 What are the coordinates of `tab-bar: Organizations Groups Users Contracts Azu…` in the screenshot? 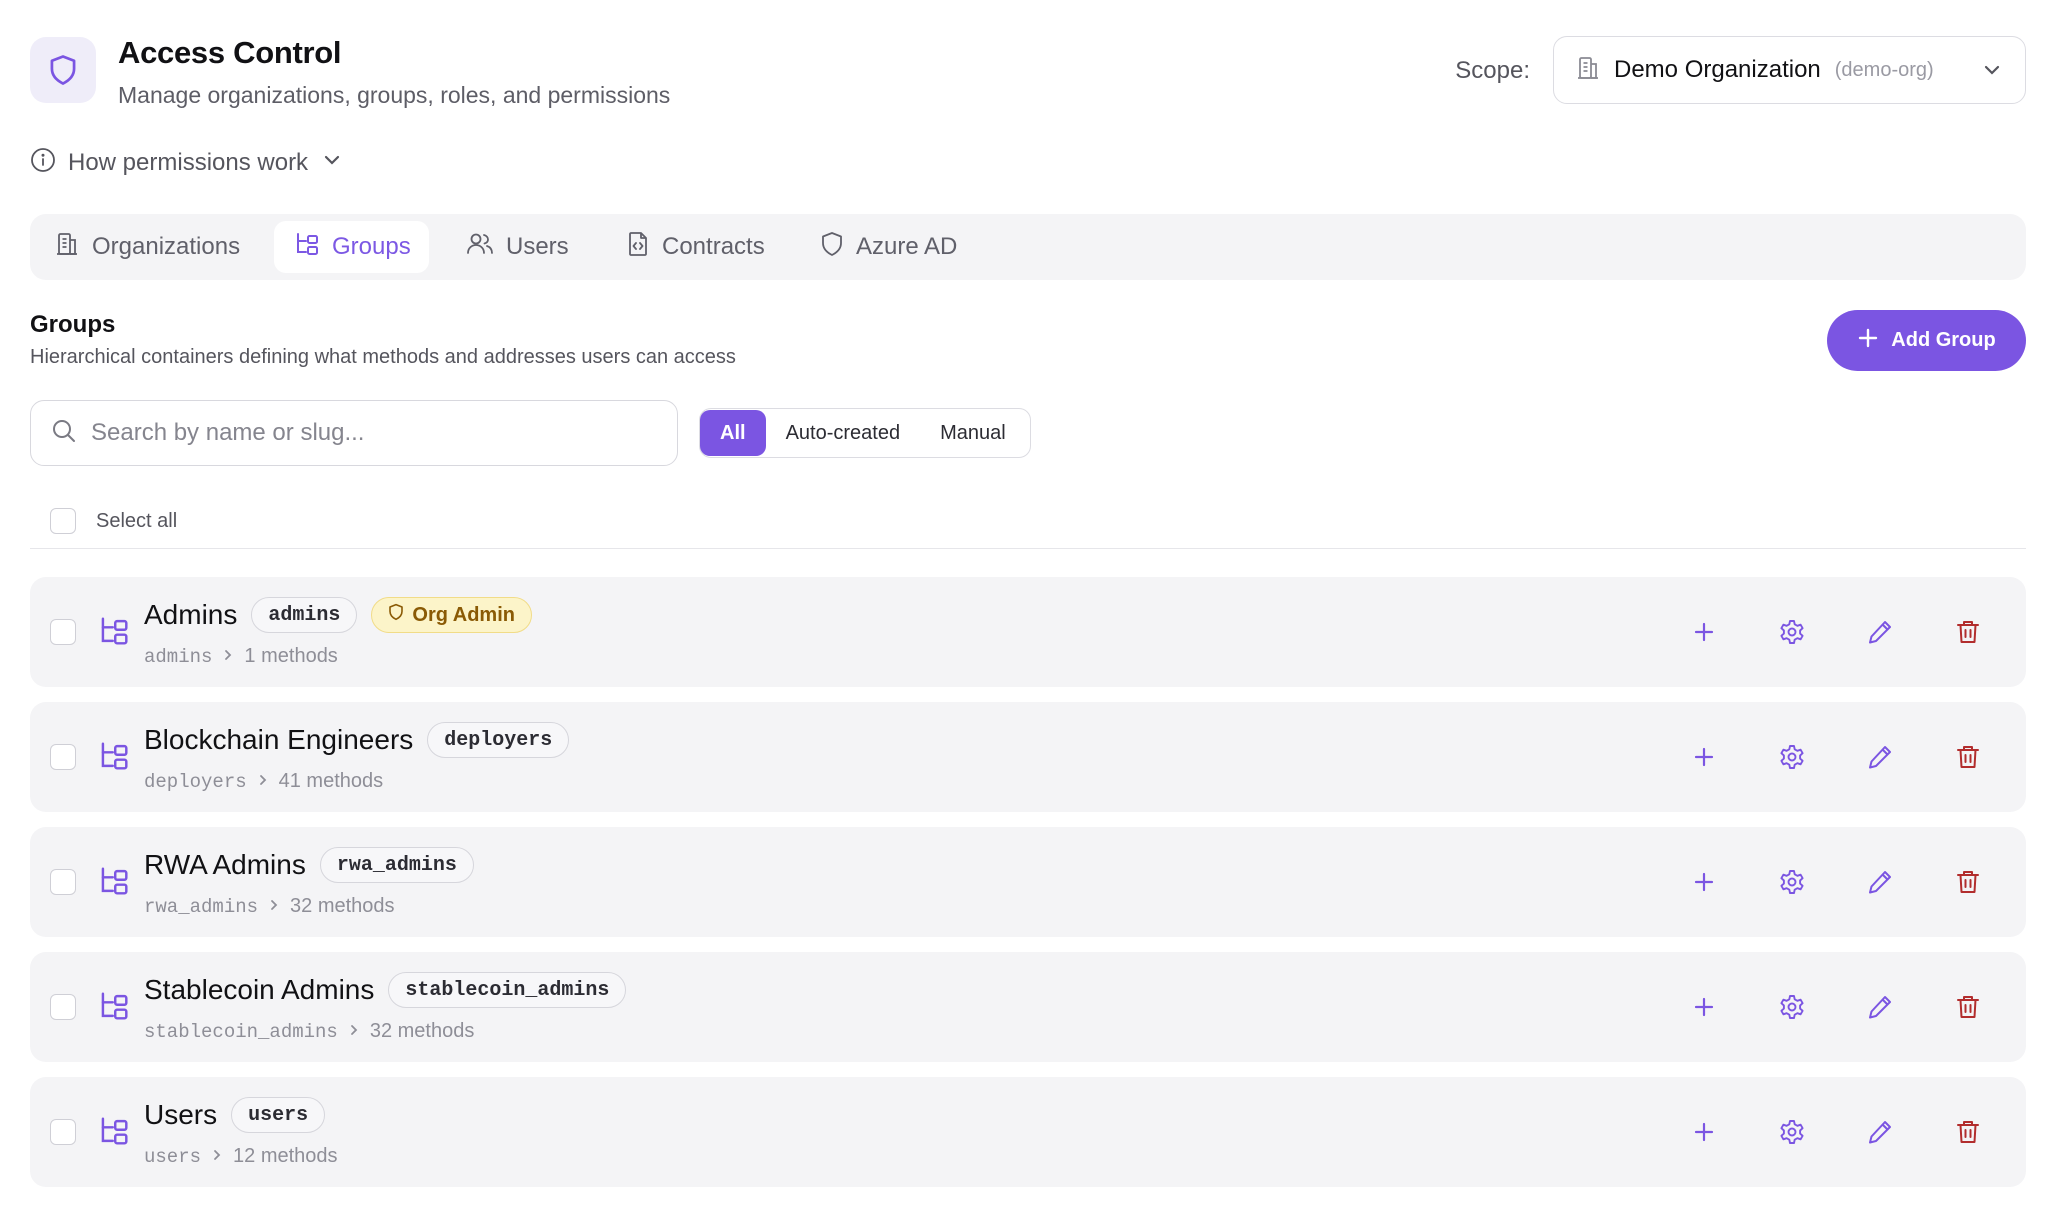 It's located at (1028, 247).